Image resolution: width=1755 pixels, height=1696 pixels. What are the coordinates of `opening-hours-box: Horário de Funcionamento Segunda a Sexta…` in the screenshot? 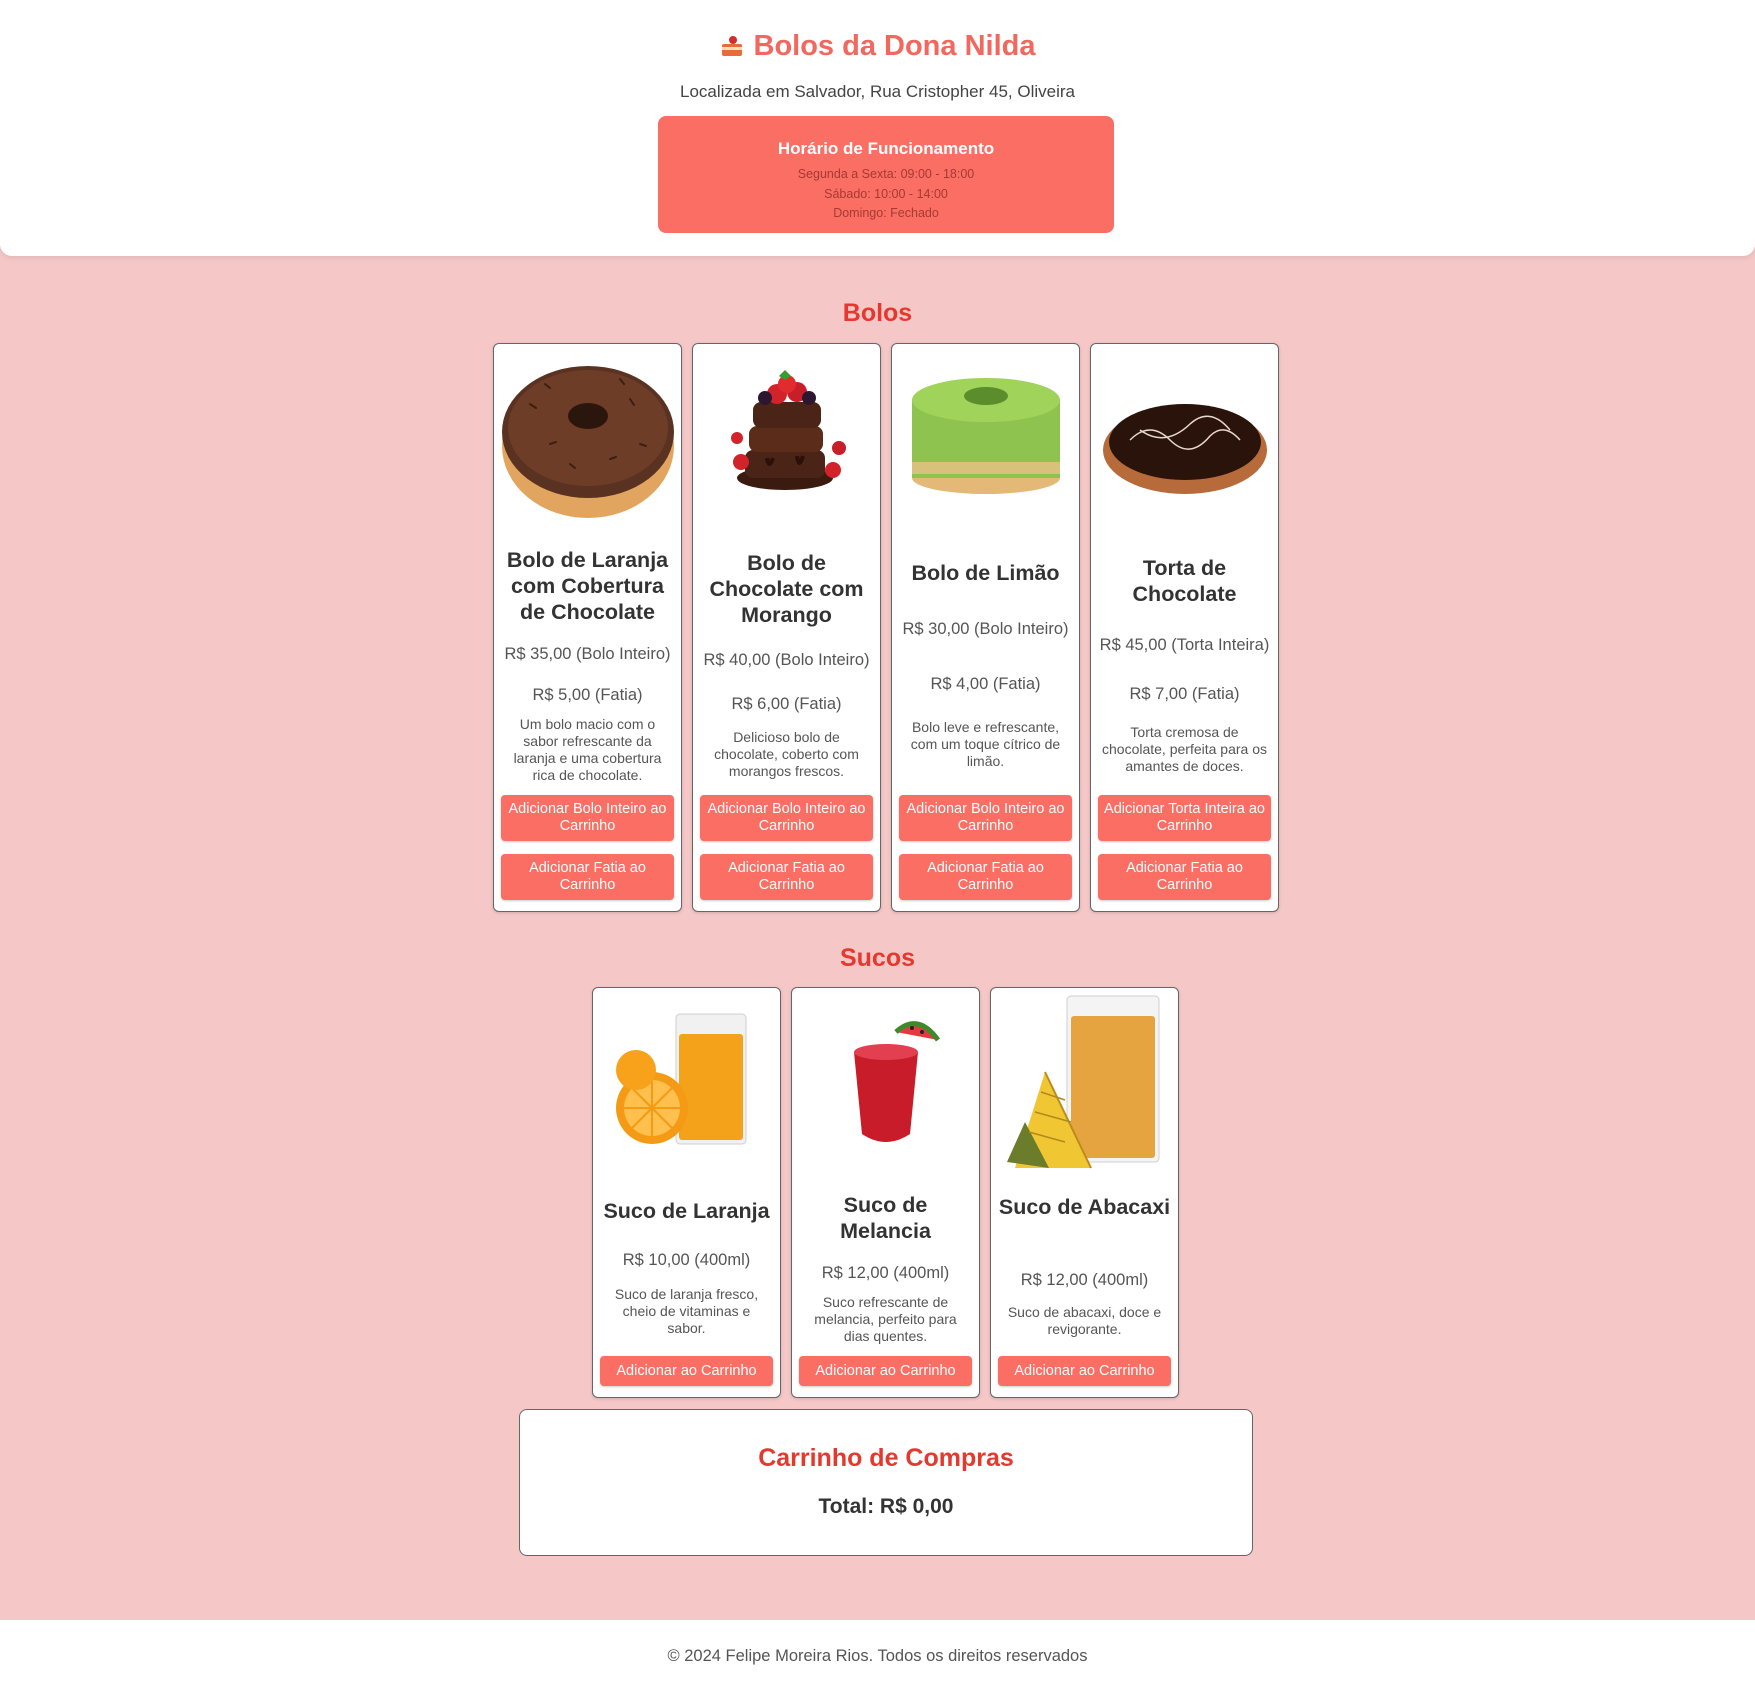 It's located at (886, 174).